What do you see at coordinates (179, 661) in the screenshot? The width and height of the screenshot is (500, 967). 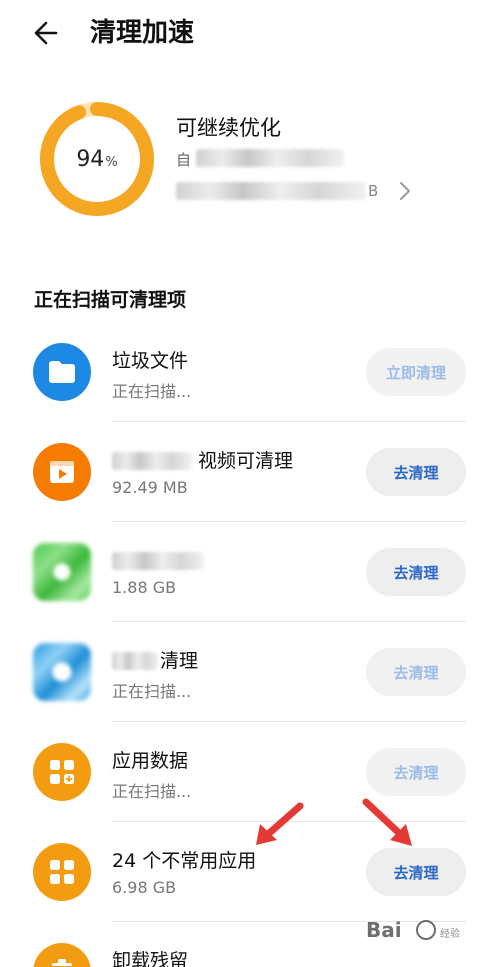 I see `list-item-title: 清理` at bounding box center [179, 661].